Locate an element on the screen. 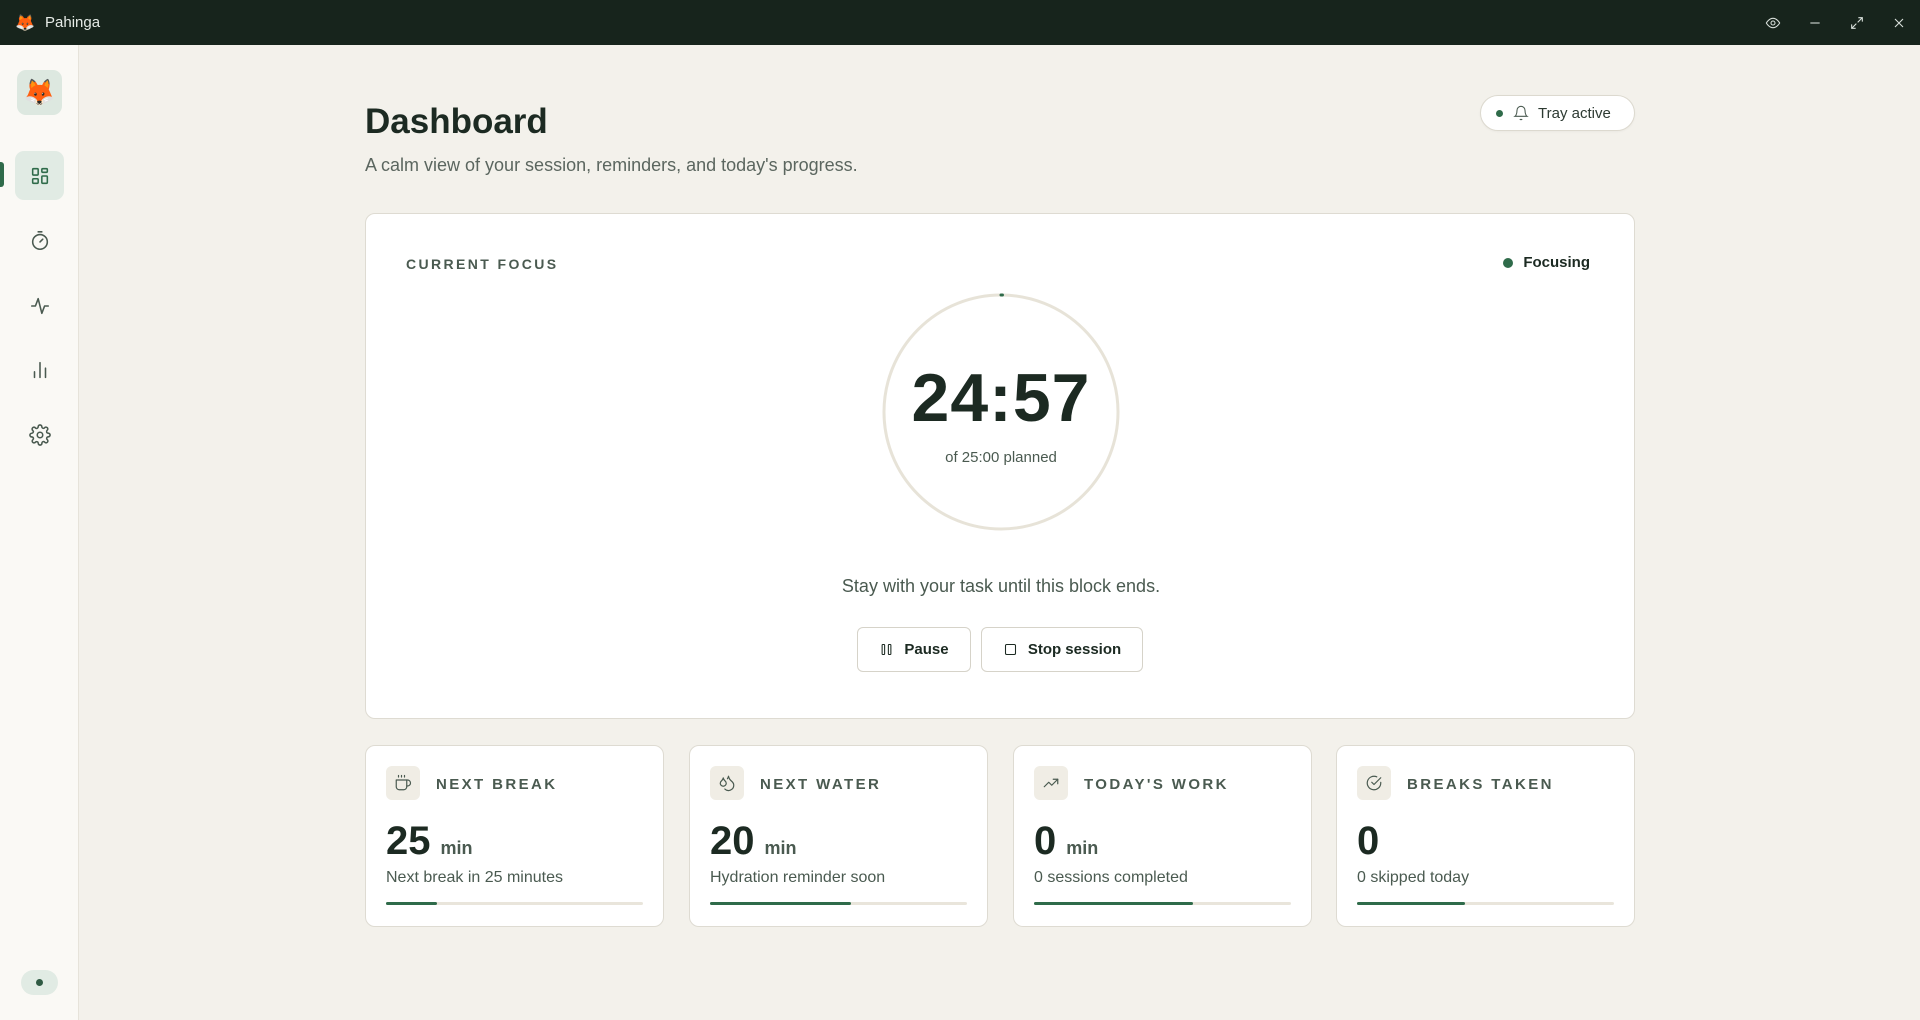  stat-number: 20 is located at coordinates (732, 841).